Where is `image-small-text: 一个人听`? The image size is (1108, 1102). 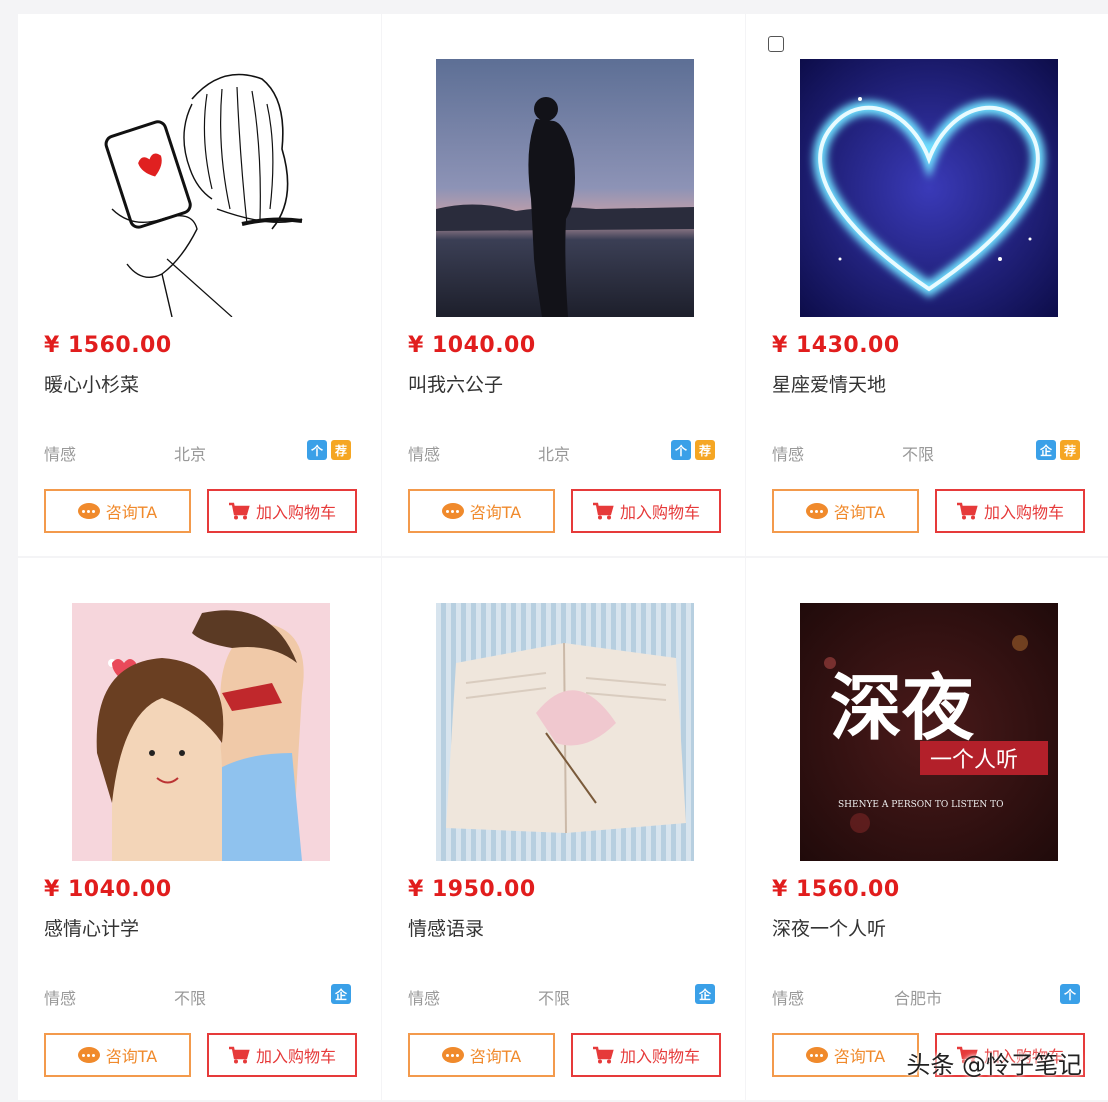
image-small-text: 一个人听 is located at coordinates (974, 760).